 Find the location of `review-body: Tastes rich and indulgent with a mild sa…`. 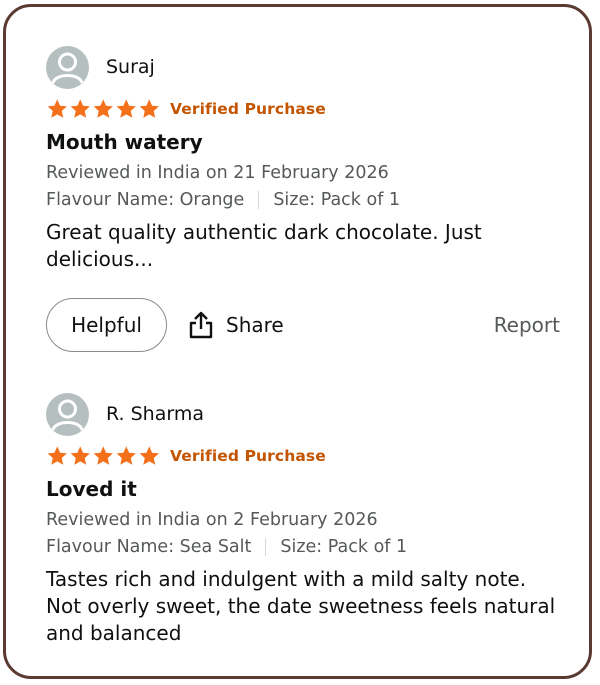

review-body: Tastes rich and indulgent with a mild sa… is located at coordinates (301, 606).